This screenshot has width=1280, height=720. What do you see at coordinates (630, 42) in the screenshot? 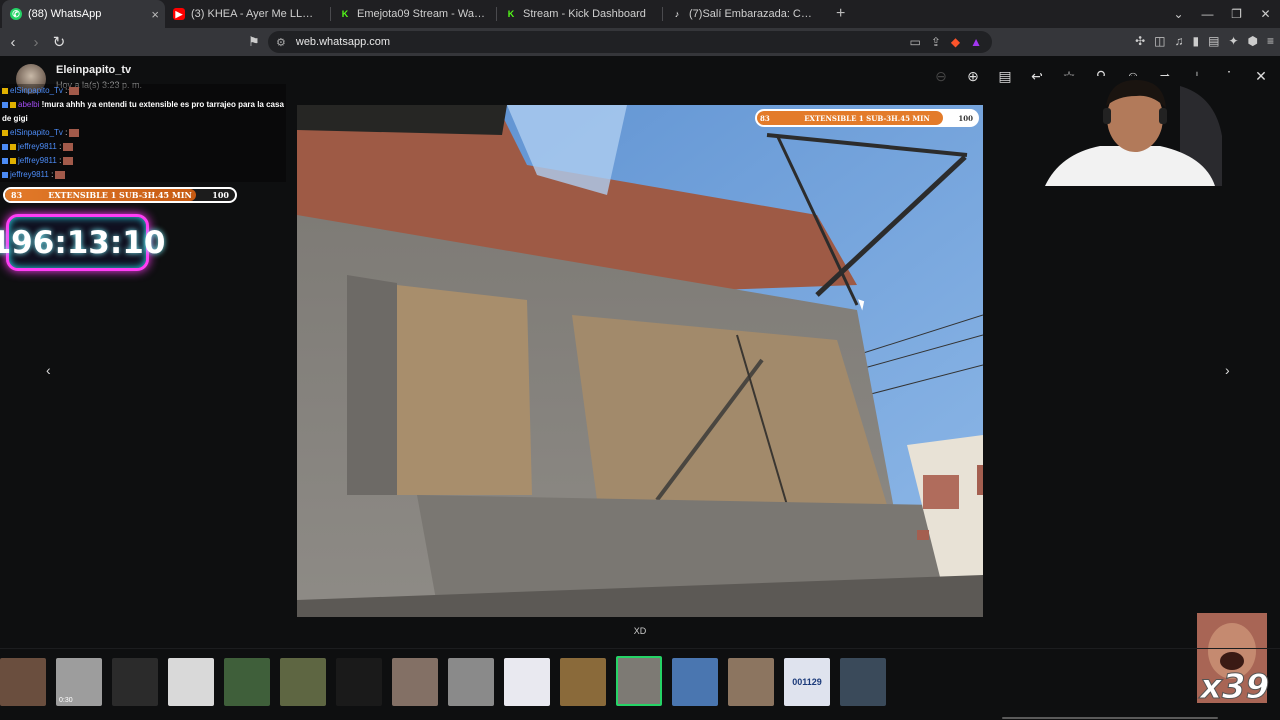
I see `address-bar: ⚙ web.whatsapp.com ▭ ⇪ ◆ ▲` at bounding box center [630, 42].